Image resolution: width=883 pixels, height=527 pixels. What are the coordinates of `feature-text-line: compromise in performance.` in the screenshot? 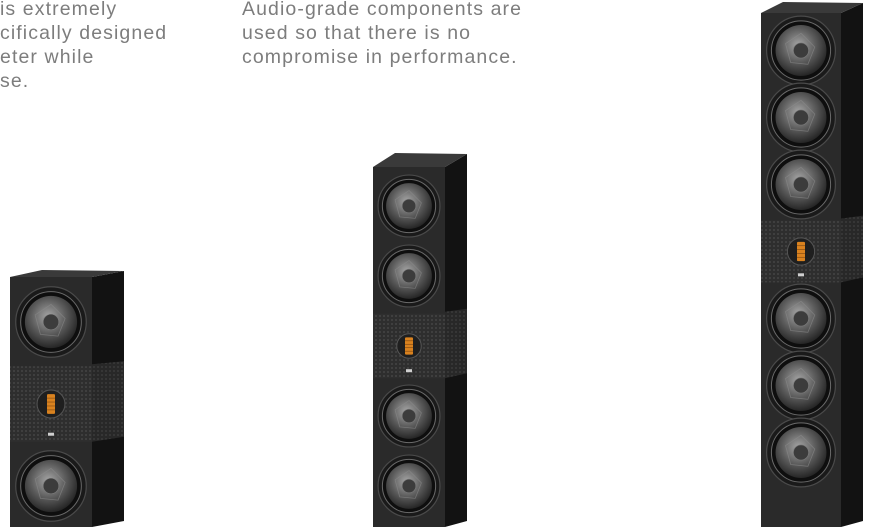 It's located at (380, 57).